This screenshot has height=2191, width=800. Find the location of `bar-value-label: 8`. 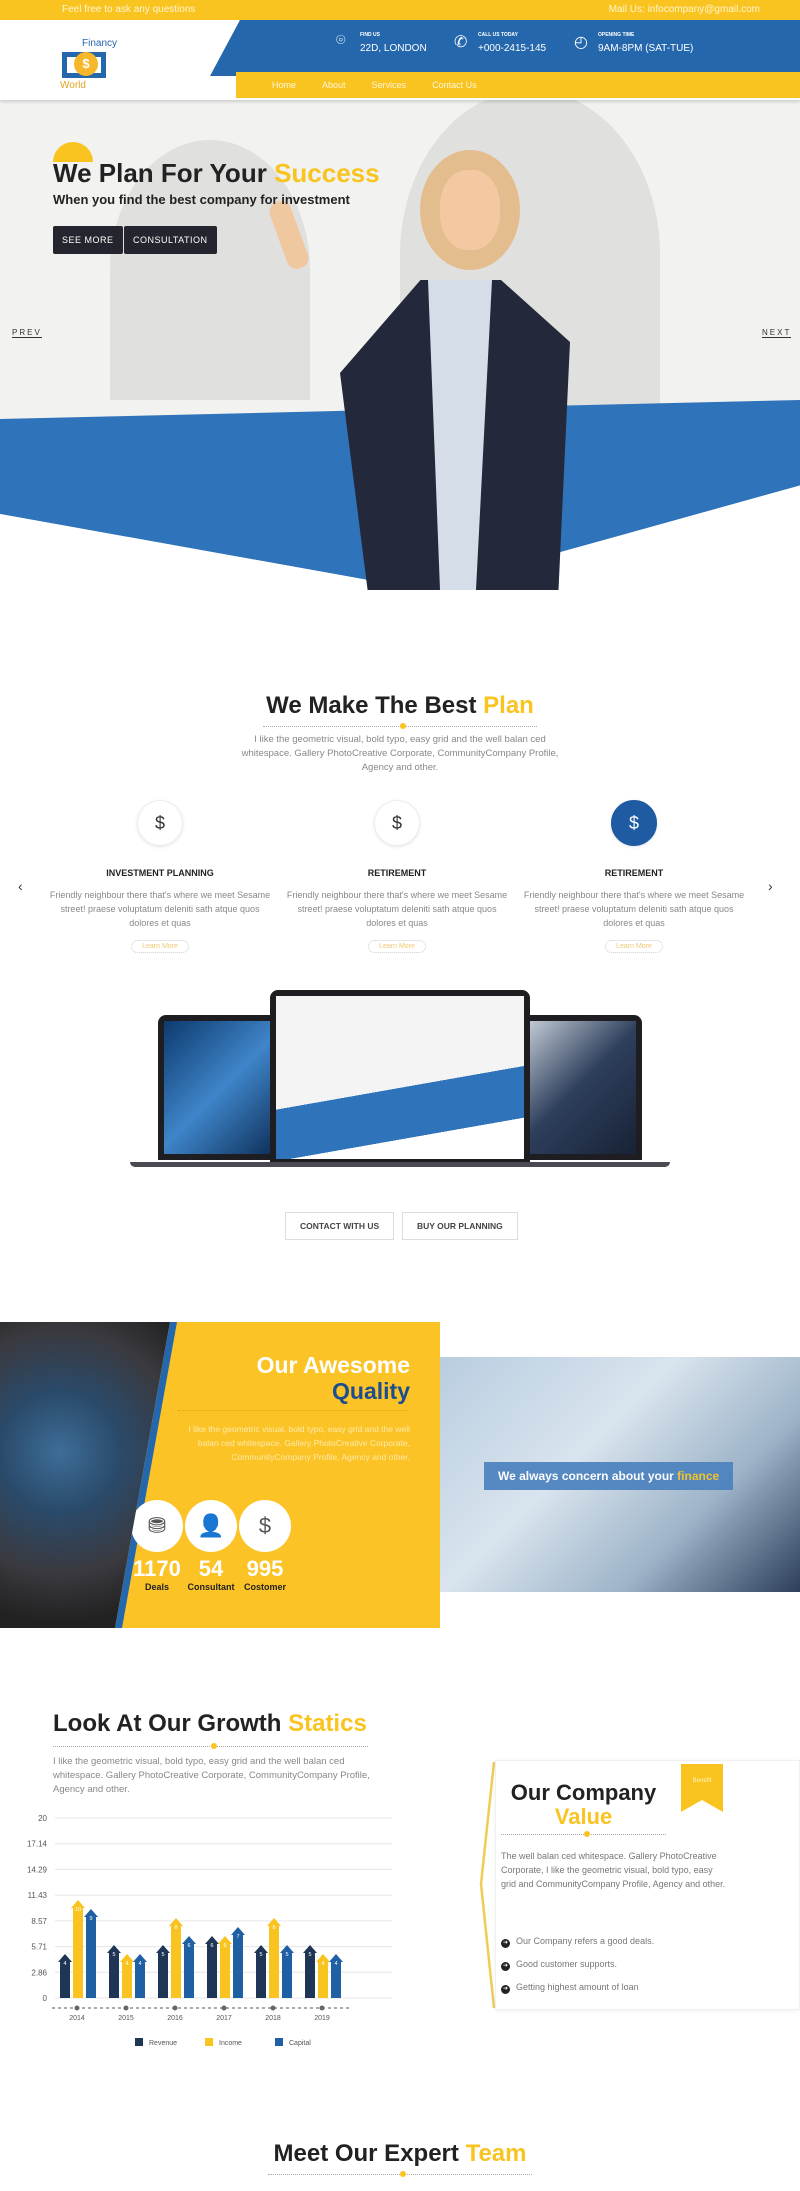

bar-value-label: 8 is located at coordinates (273, 1928).